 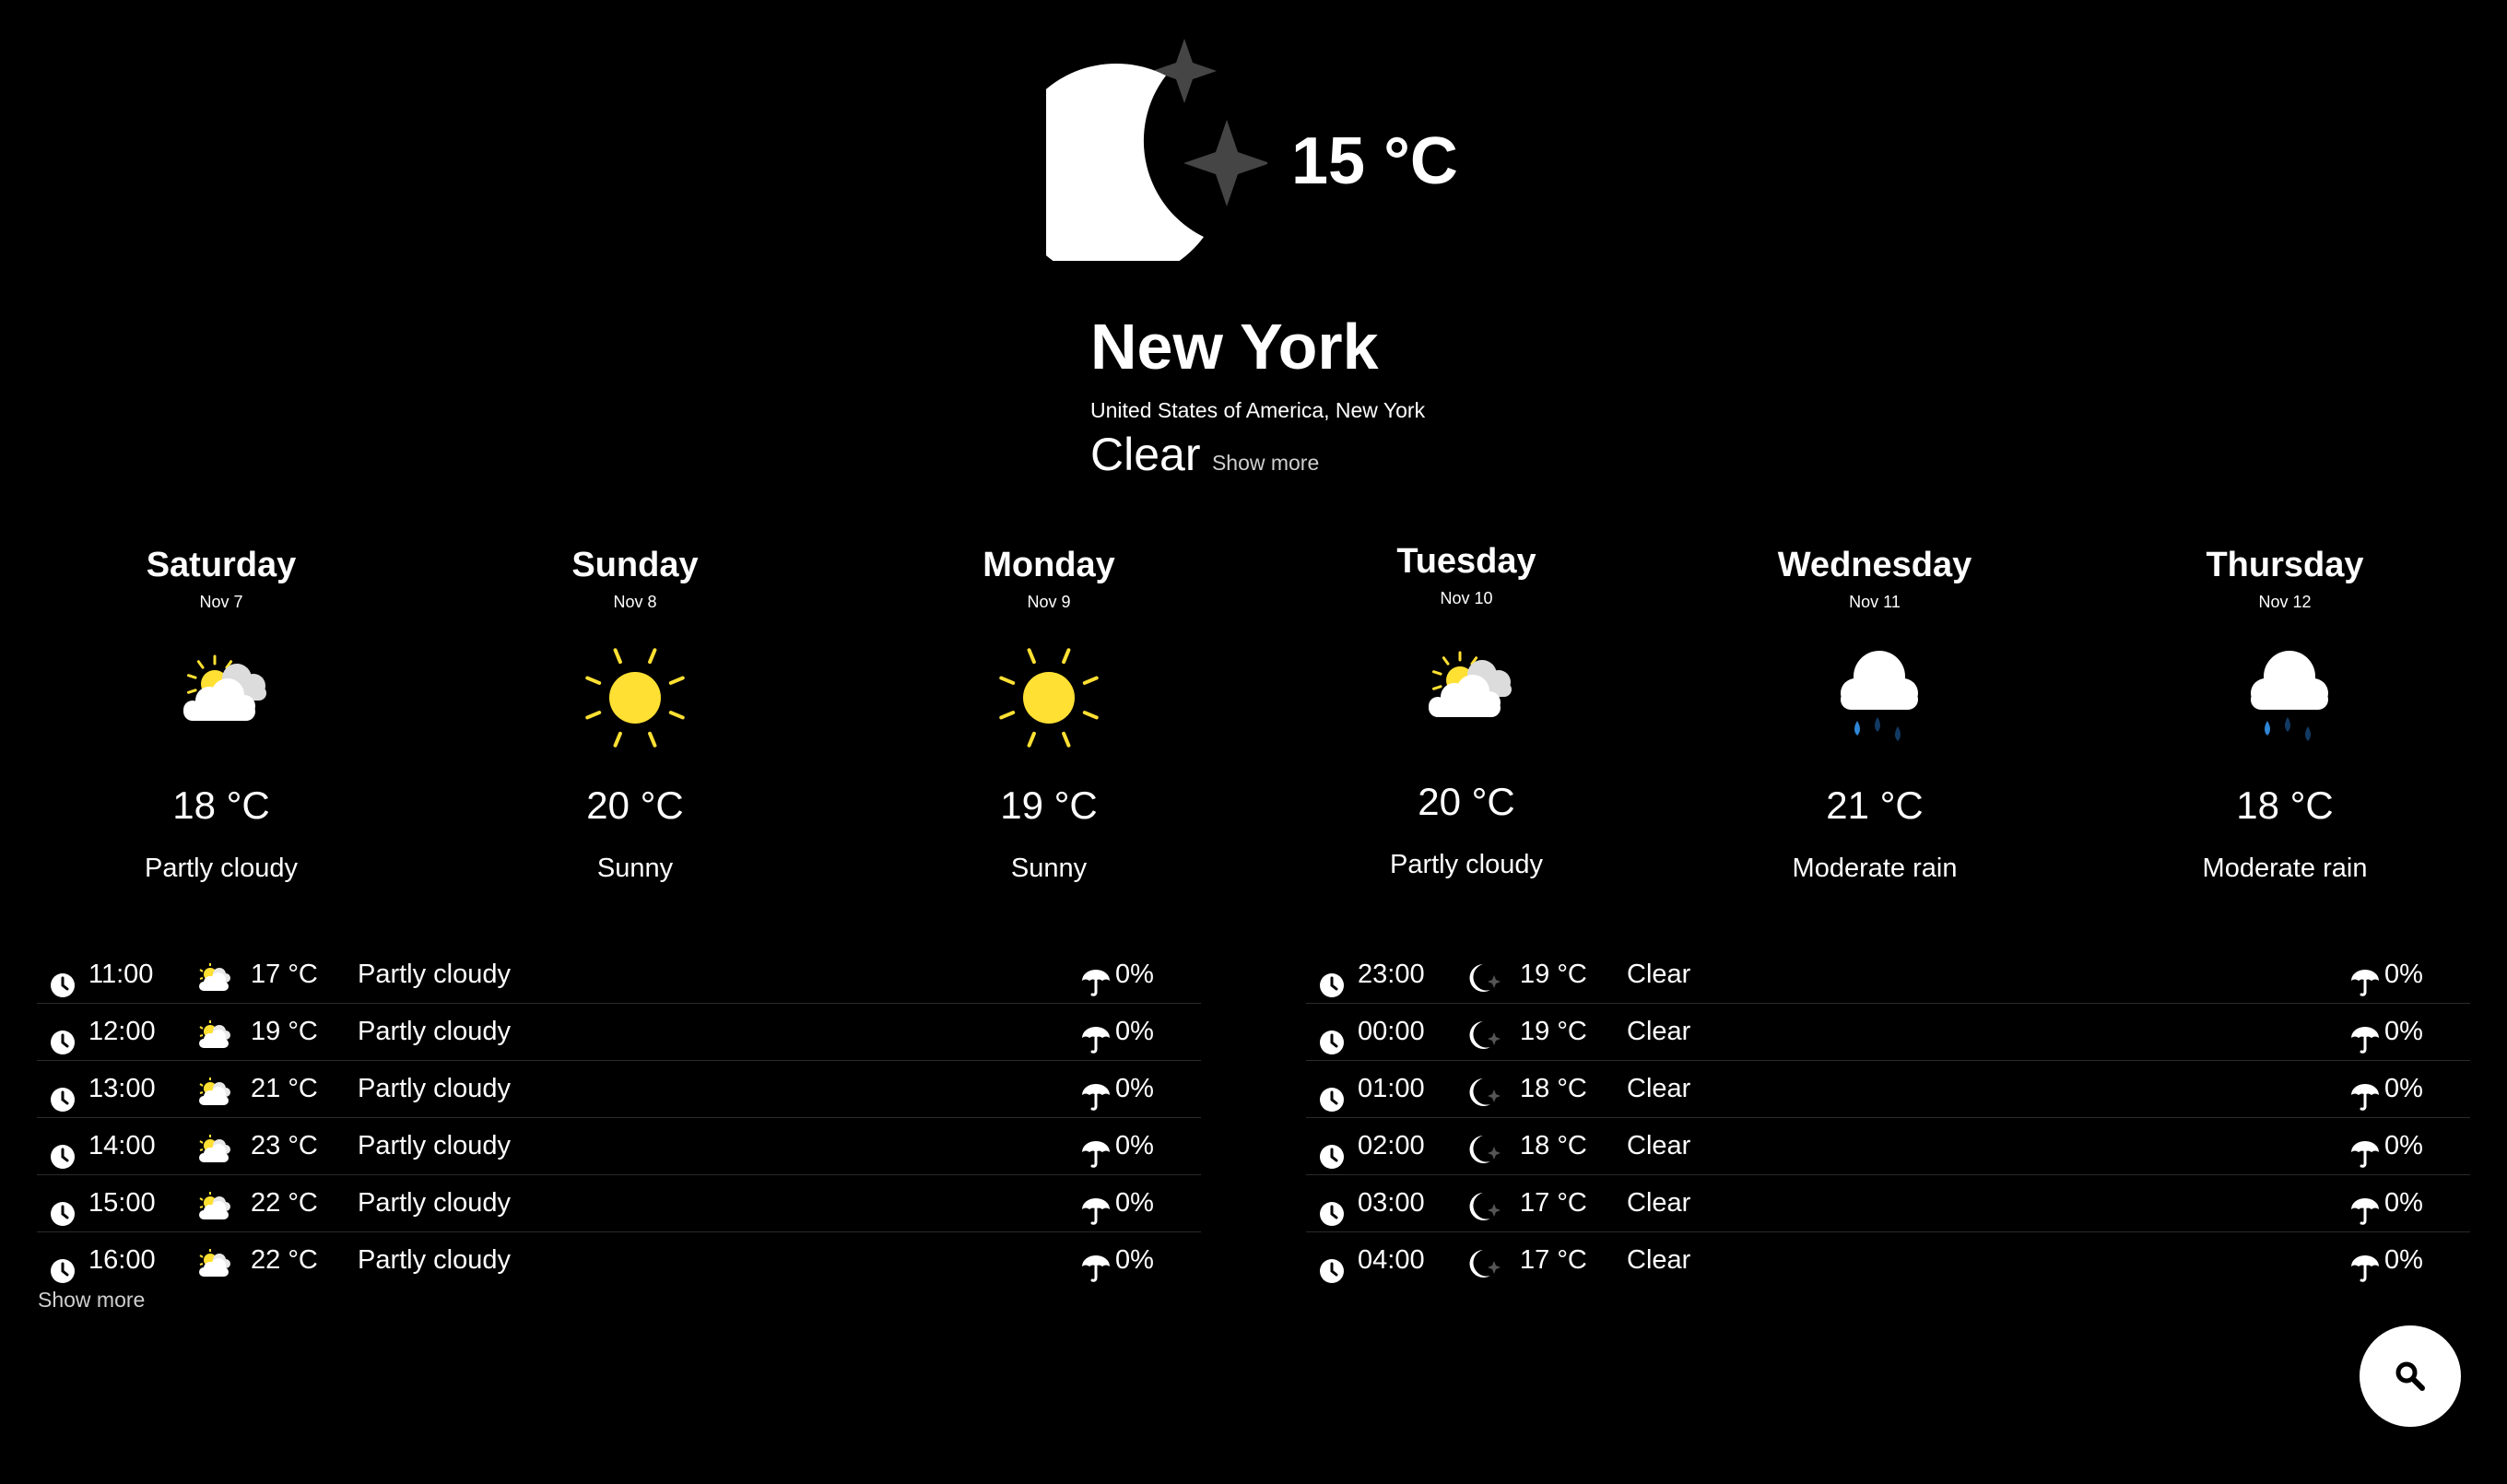 I want to click on forecast-day-name: Tuesday, so click(x=1466, y=562).